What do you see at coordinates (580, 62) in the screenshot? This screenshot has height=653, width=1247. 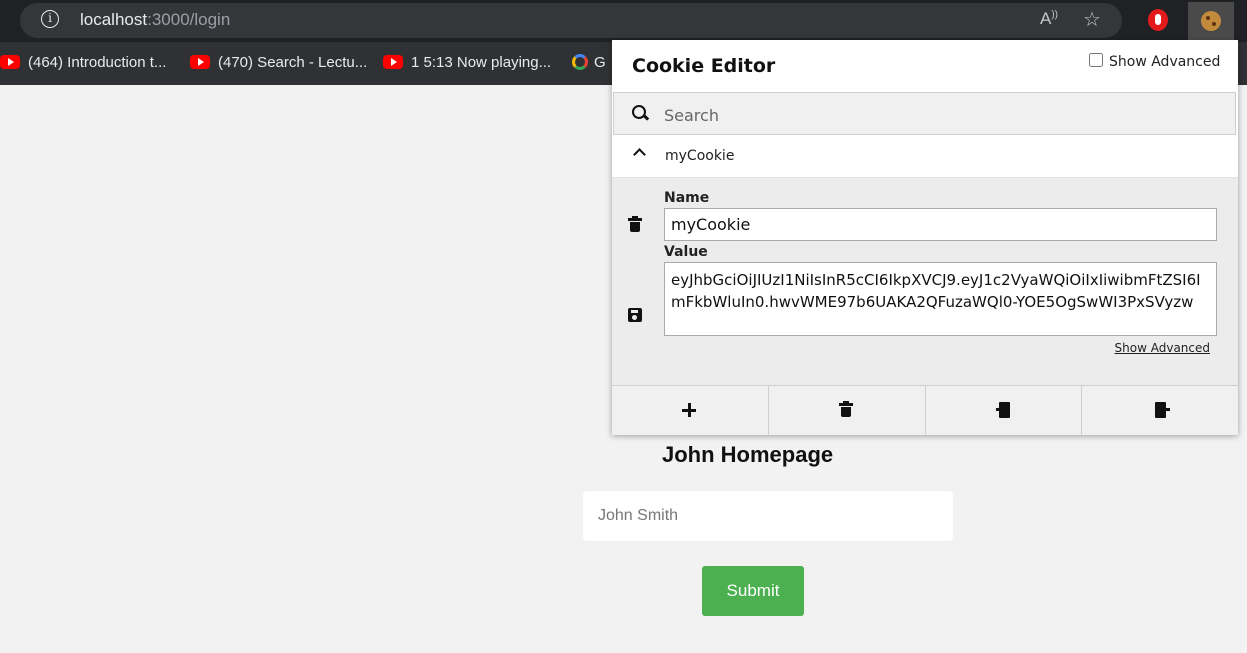 I see `google-cloud-icon` at bounding box center [580, 62].